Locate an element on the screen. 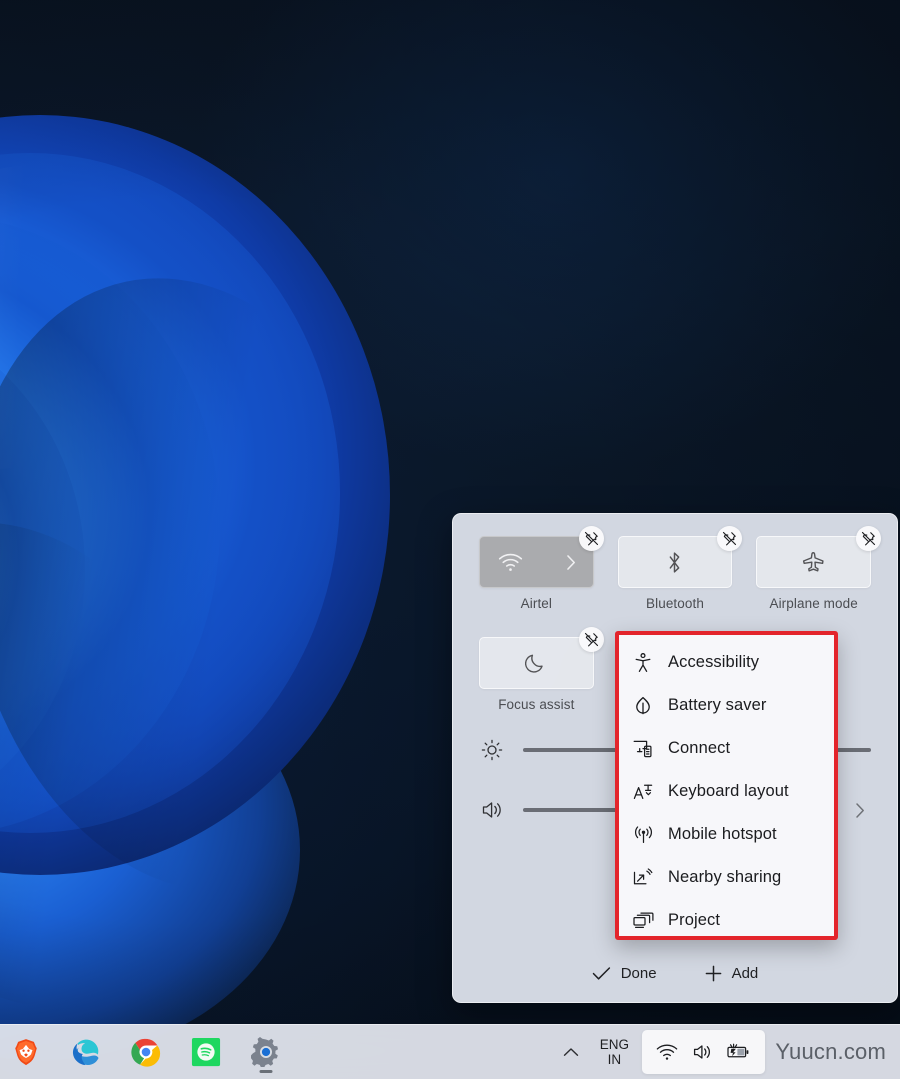 The image size is (900, 1079). plus-icon is located at coordinates (713, 973).